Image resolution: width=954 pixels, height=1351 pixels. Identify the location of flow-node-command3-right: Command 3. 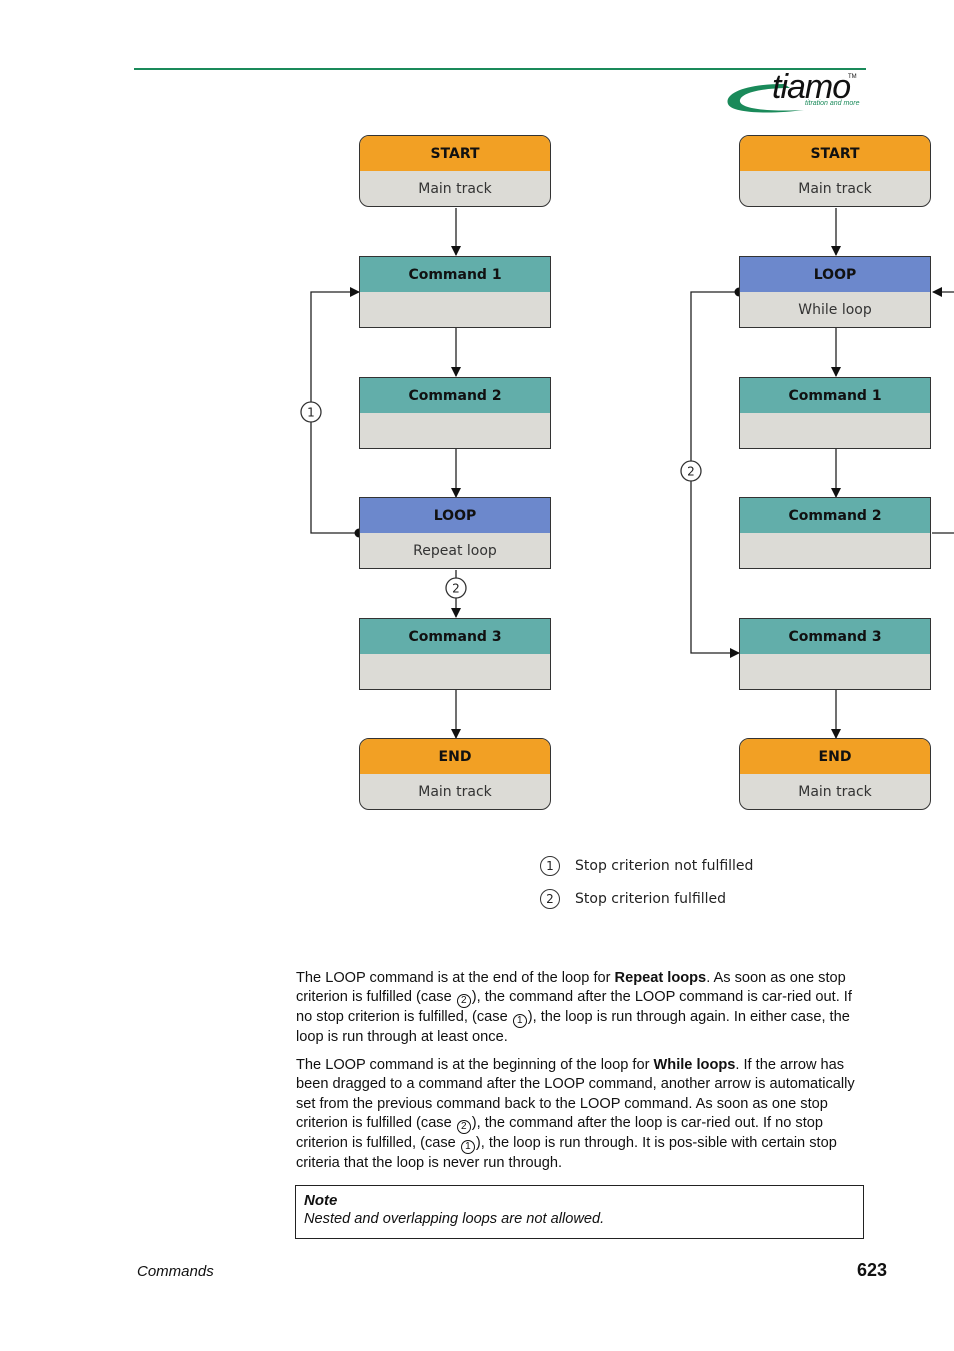
(835, 654).